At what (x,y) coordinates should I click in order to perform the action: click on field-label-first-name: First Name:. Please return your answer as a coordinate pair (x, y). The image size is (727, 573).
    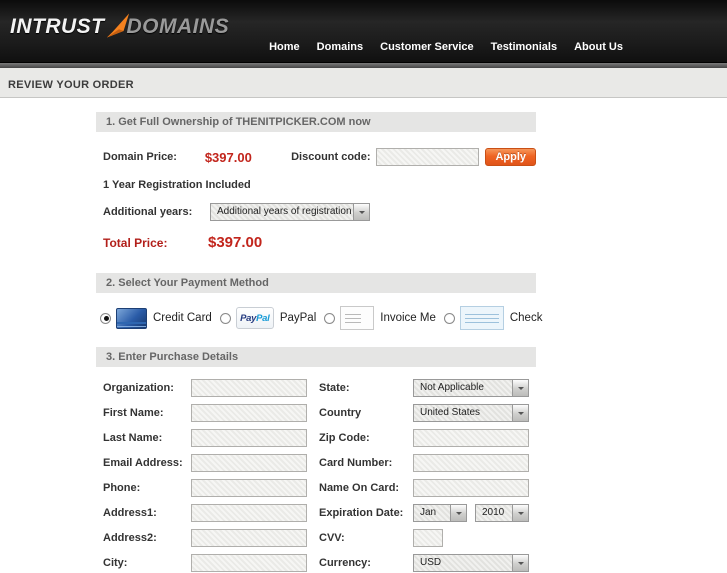
    Looking at the image, I should click on (147, 413).